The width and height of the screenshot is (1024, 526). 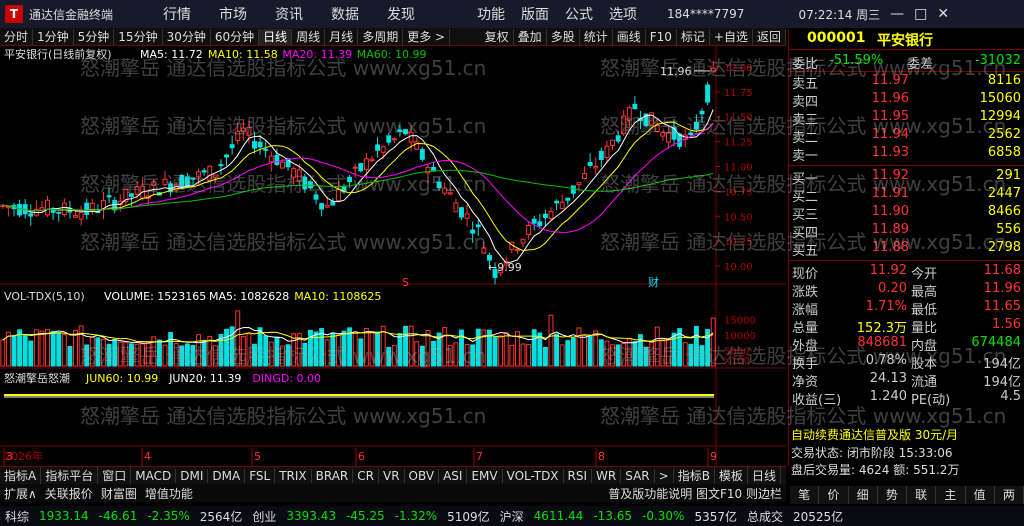 I want to click on row-label: 买三, so click(x=805, y=215).